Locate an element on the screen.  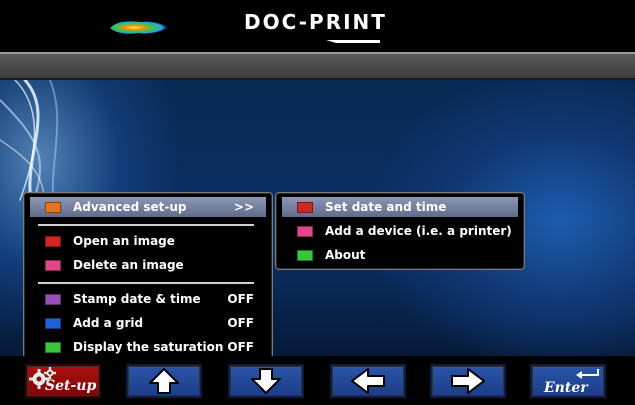
menu-item-label: Display the saturation is located at coordinates (148, 347).